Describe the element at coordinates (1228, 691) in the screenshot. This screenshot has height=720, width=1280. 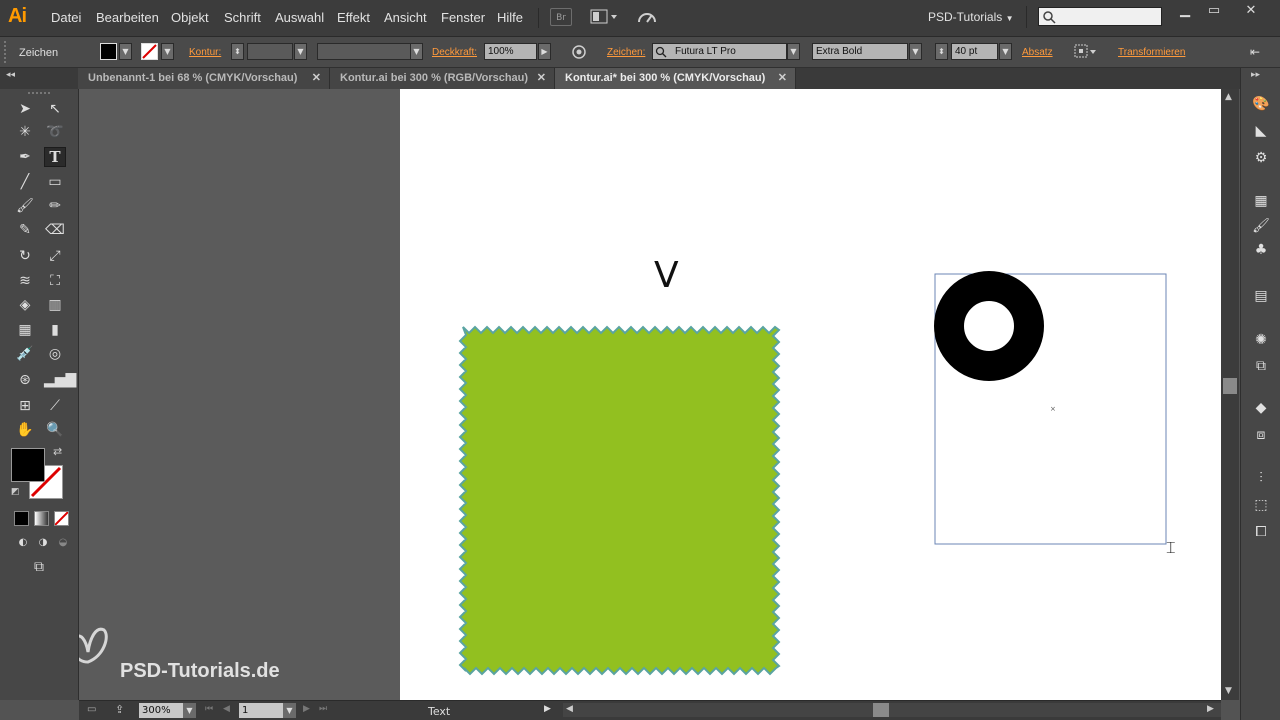
I see `scroll-down-icon: ▼` at that location.